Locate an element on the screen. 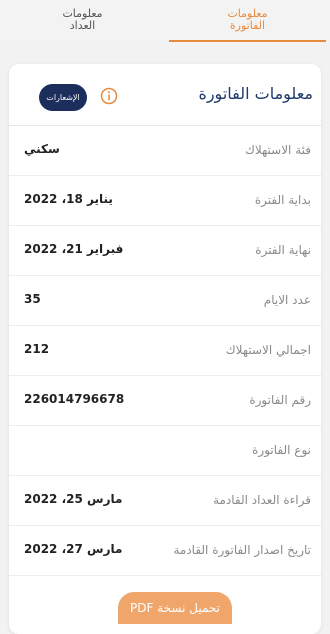  row-consumption-category: فئة الاستهلاك سكني is located at coordinates (165, 151).